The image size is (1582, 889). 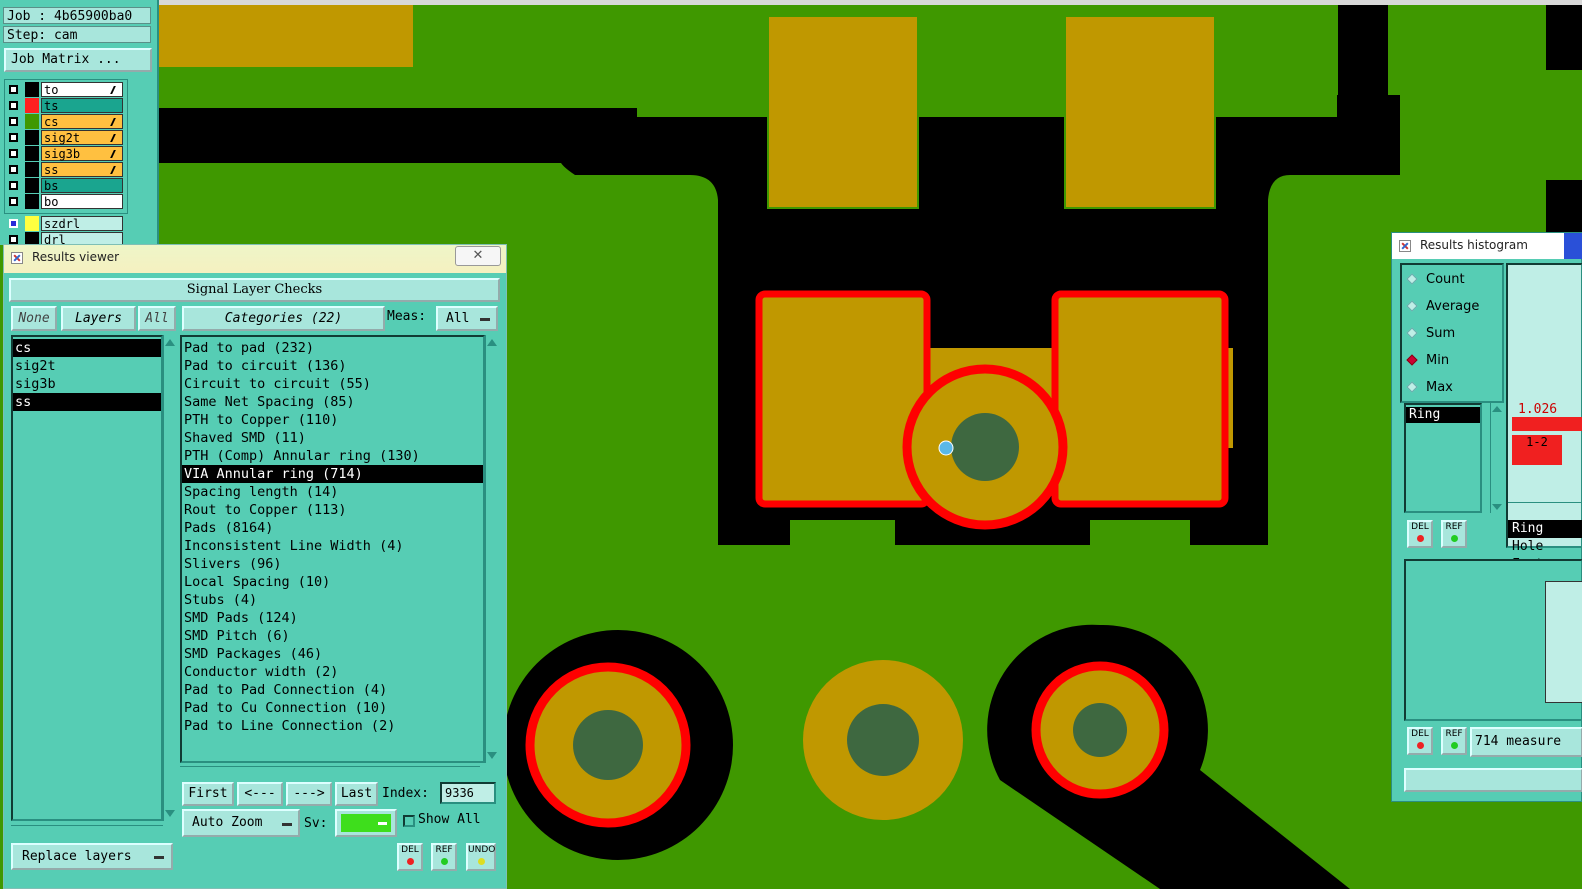 What do you see at coordinates (332, 636) in the screenshot?
I see `category-item: SMD Pitch (6)` at bounding box center [332, 636].